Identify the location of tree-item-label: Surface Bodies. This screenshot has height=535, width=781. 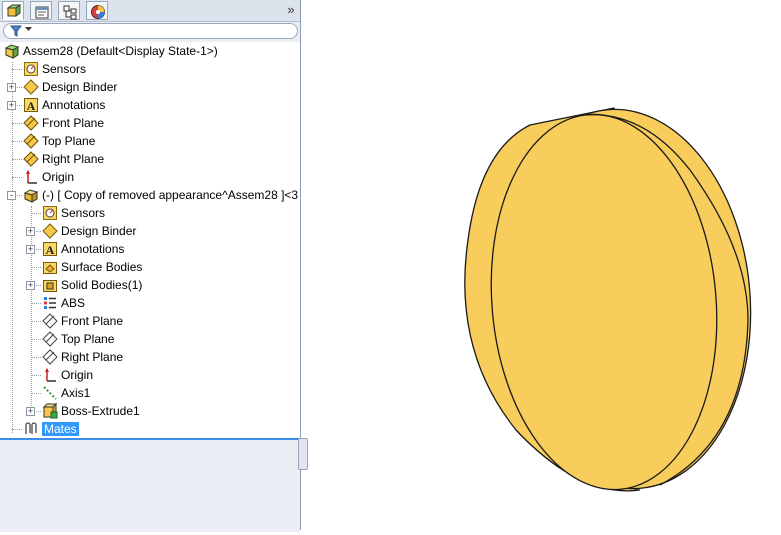
(102, 267).